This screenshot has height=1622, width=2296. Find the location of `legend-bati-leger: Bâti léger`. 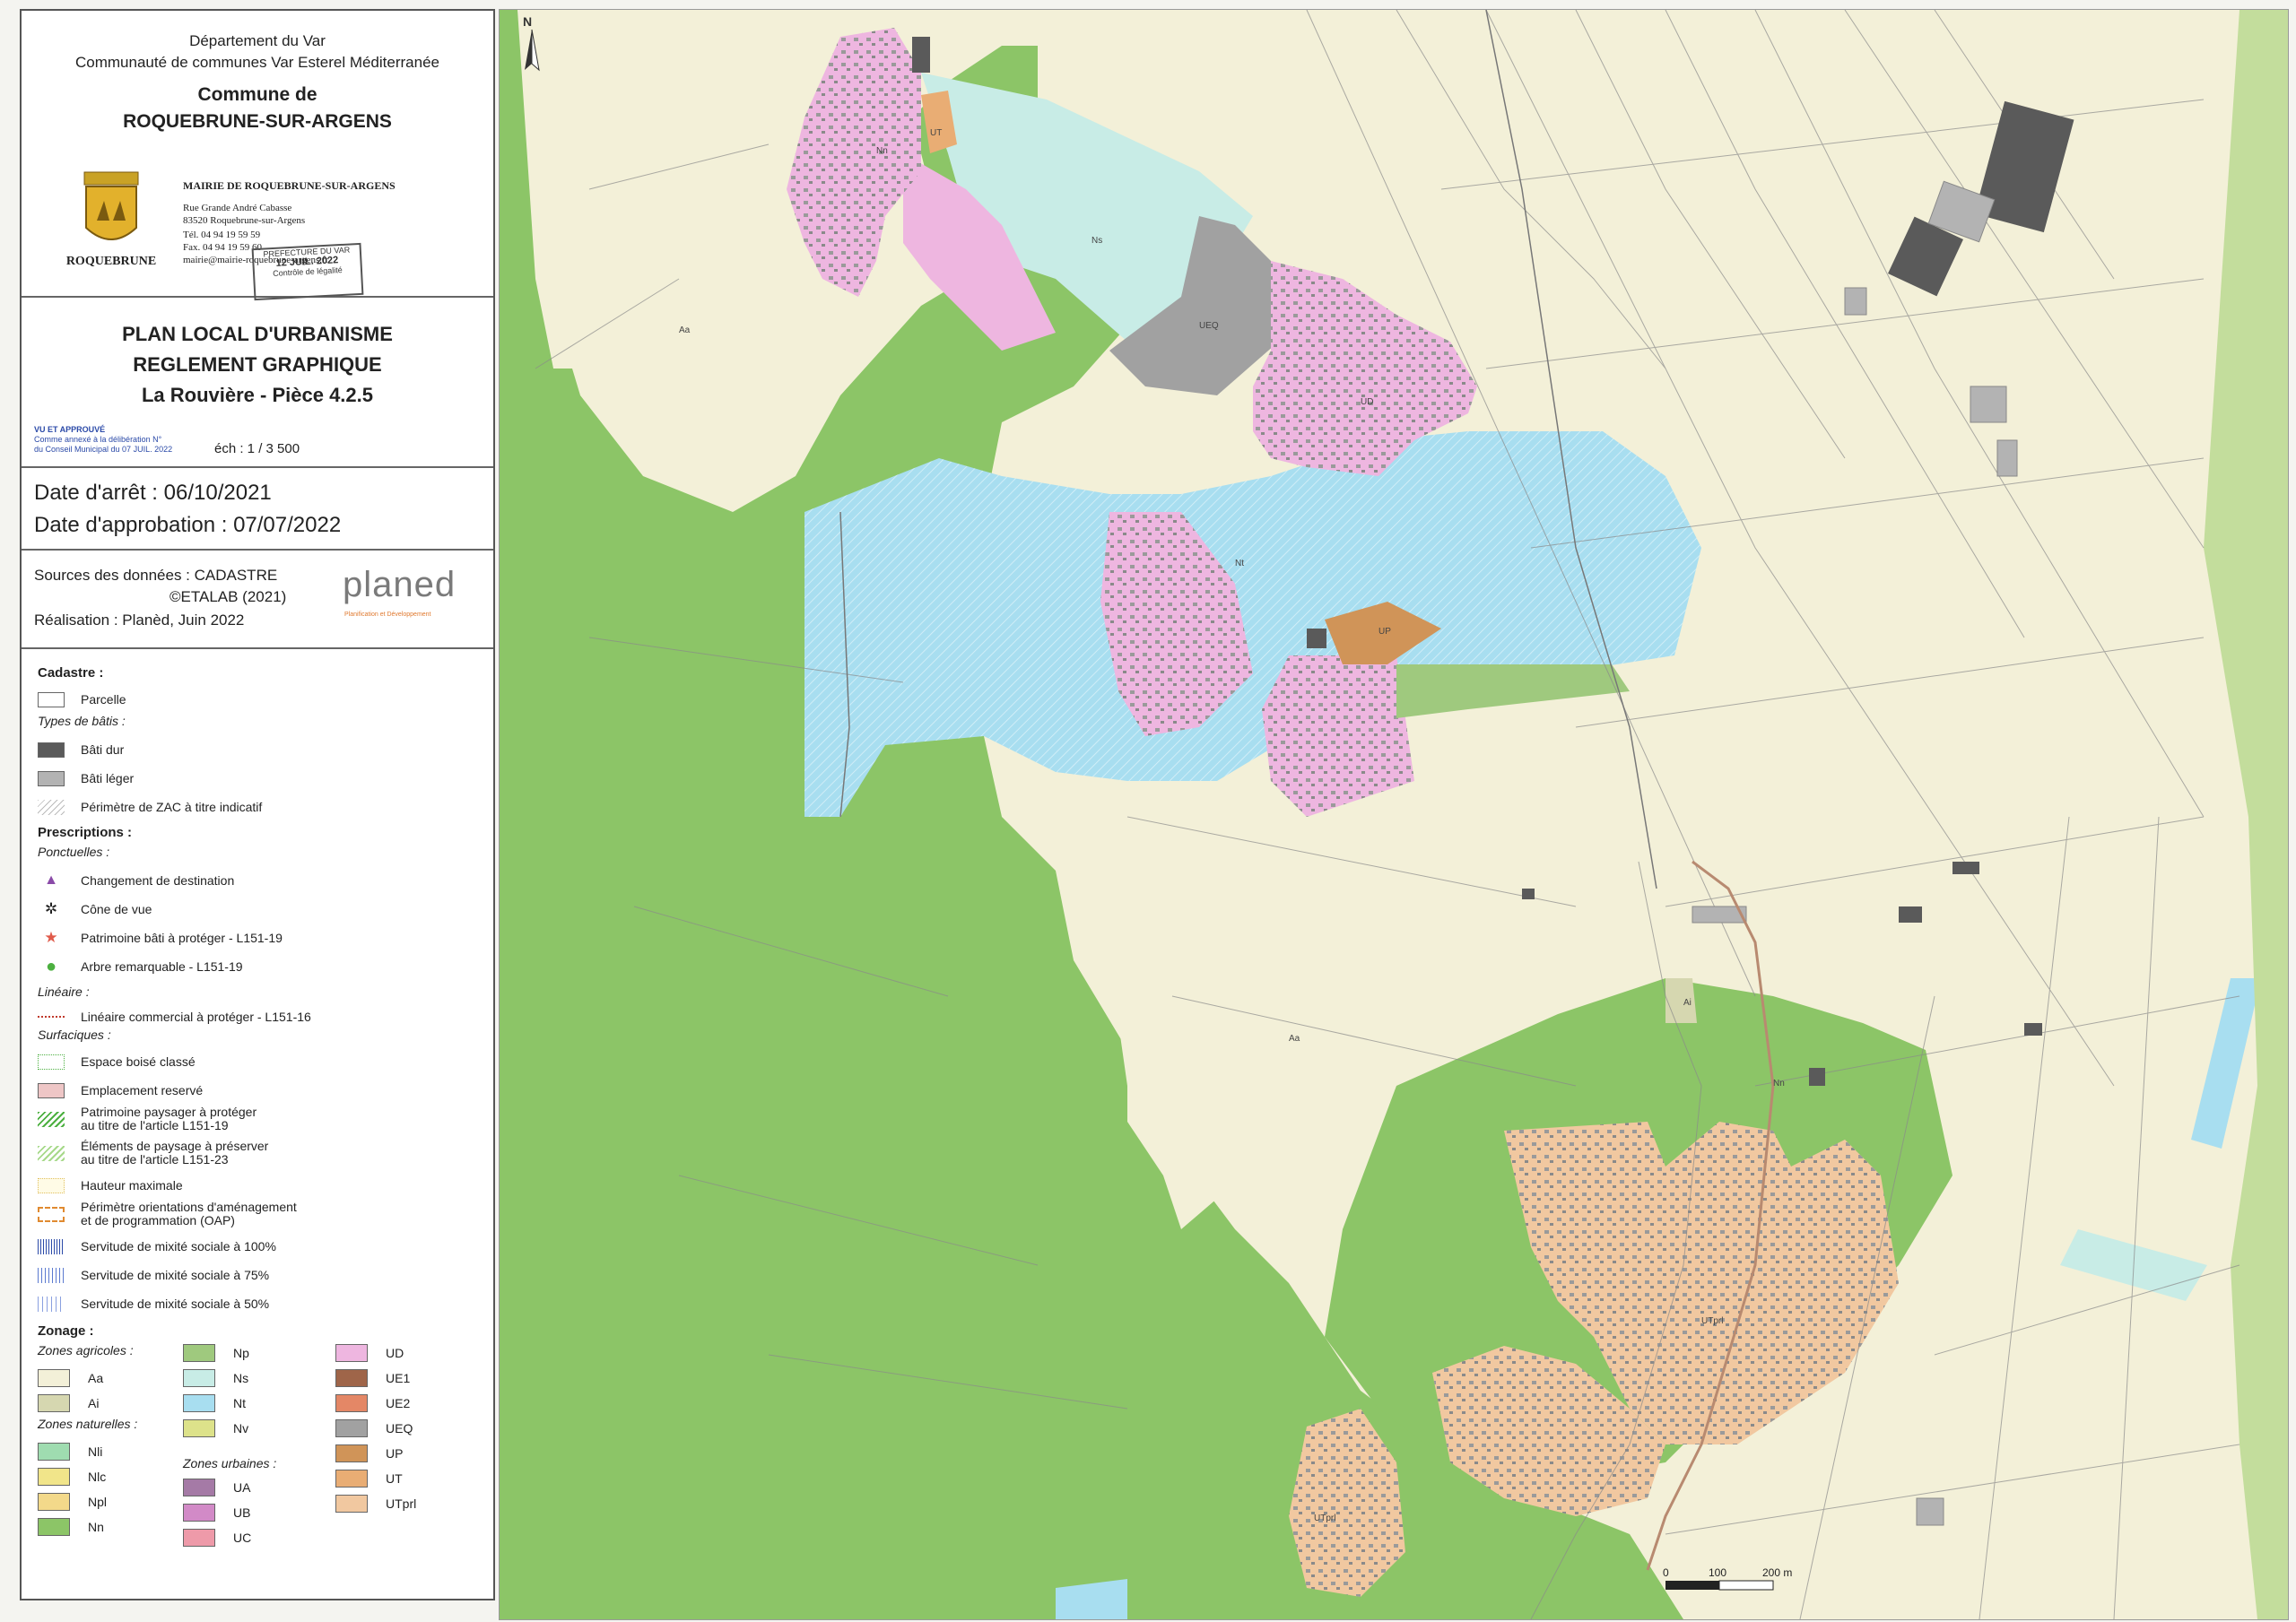

legend-bati-leger: Bâti léger is located at coordinates (86, 778).